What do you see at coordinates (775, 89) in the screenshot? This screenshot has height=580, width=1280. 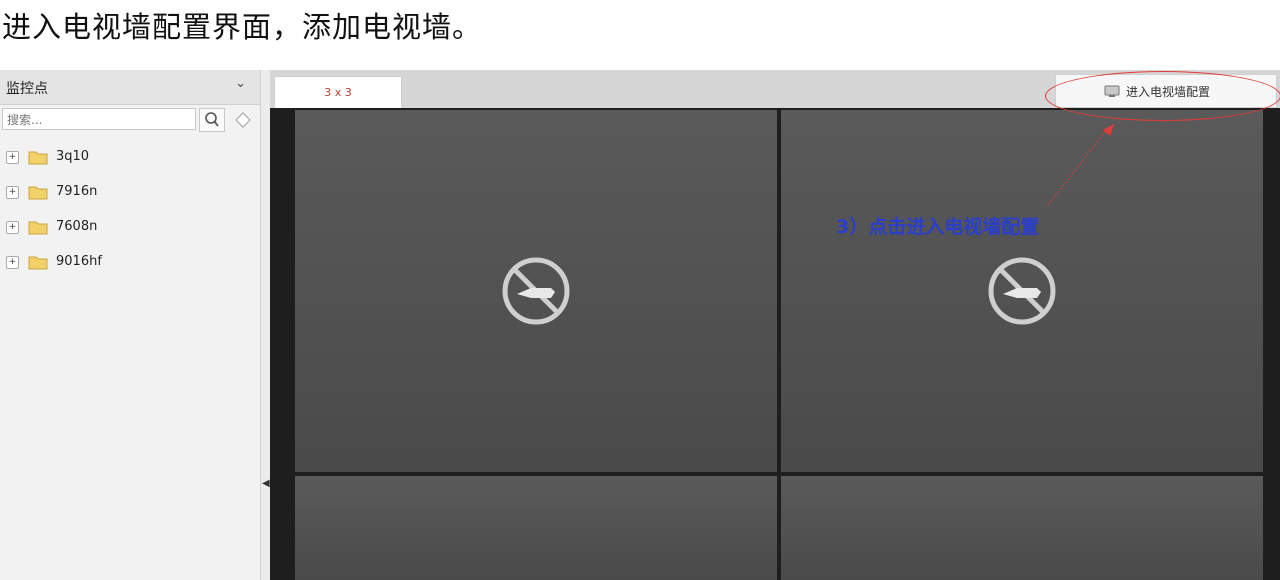 I see `layout-tab-bar: 3 x 3 进入电视墙配置` at bounding box center [775, 89].